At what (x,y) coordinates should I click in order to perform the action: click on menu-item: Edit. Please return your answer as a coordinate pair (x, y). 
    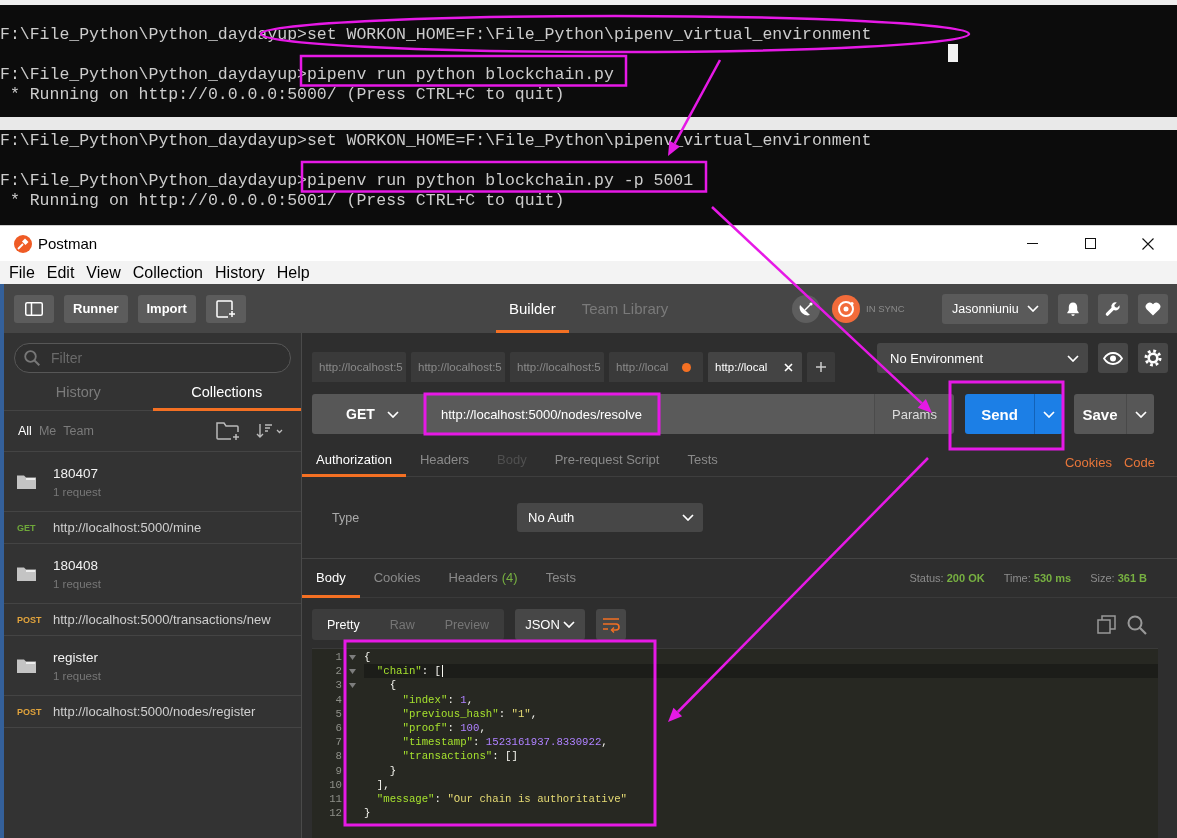
    Looking at the image, I should click on (60, 272).